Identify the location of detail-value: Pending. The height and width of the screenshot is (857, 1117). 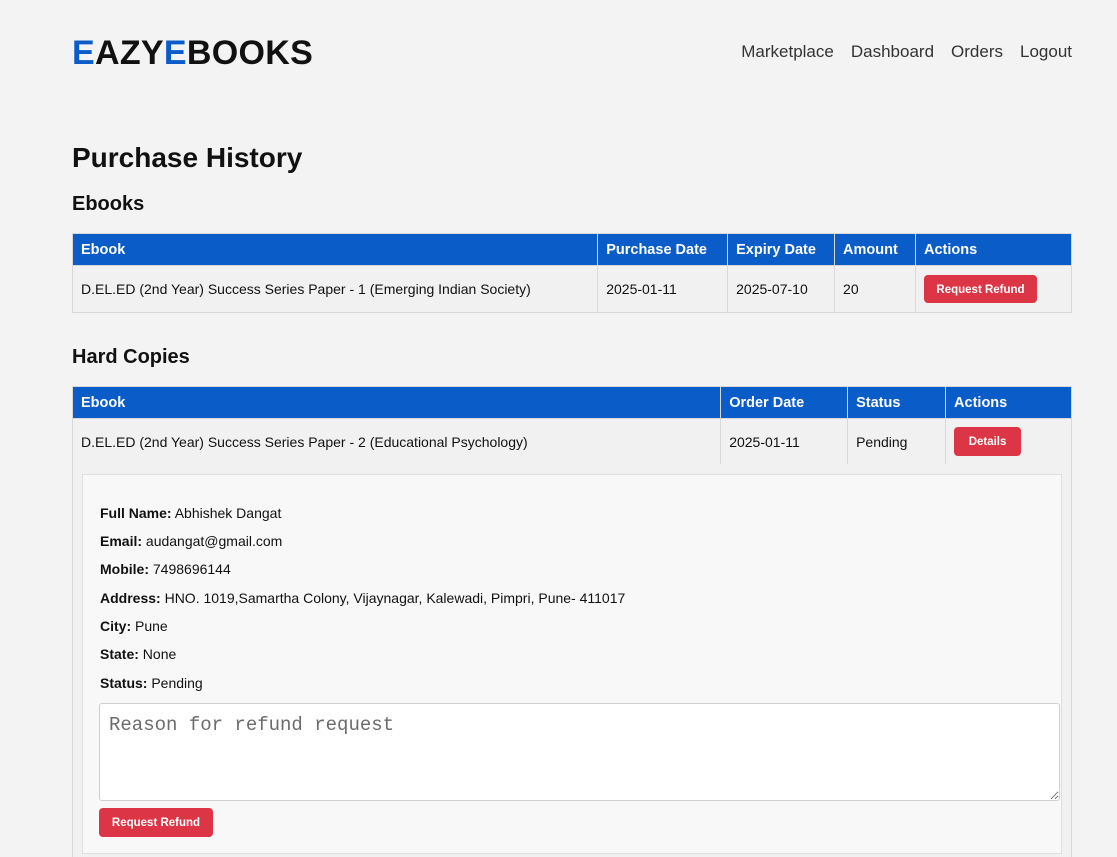
(177, 683).